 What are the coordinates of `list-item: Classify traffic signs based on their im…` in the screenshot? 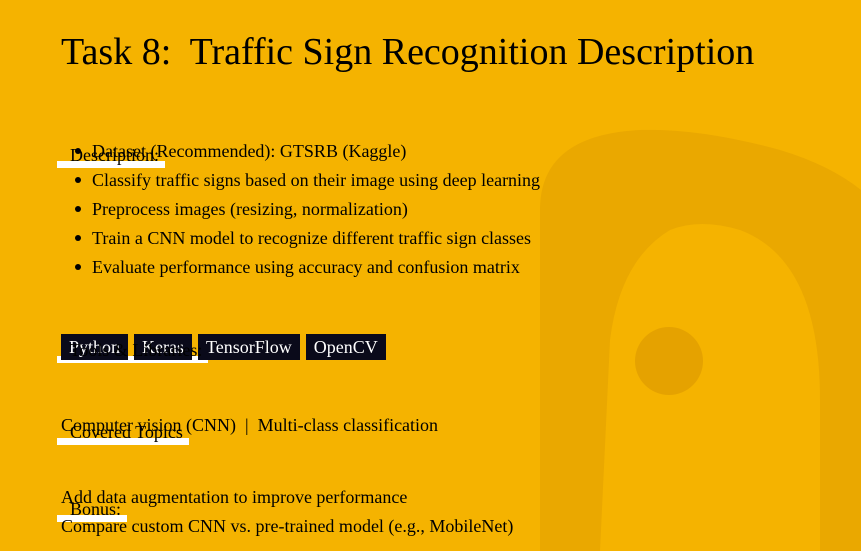 It's located at (306, 183).